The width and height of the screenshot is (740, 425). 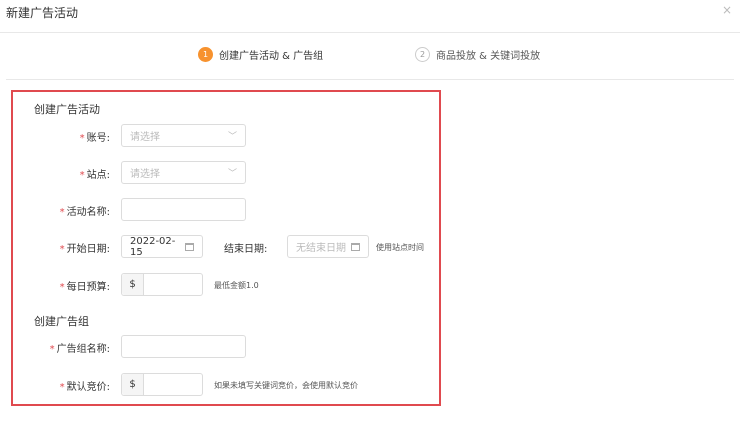 What do you see at coordinates (84, 387) in the screenshot?
I see `default-bid-label: * 默认竞价:` at bounding box center [84, 387].